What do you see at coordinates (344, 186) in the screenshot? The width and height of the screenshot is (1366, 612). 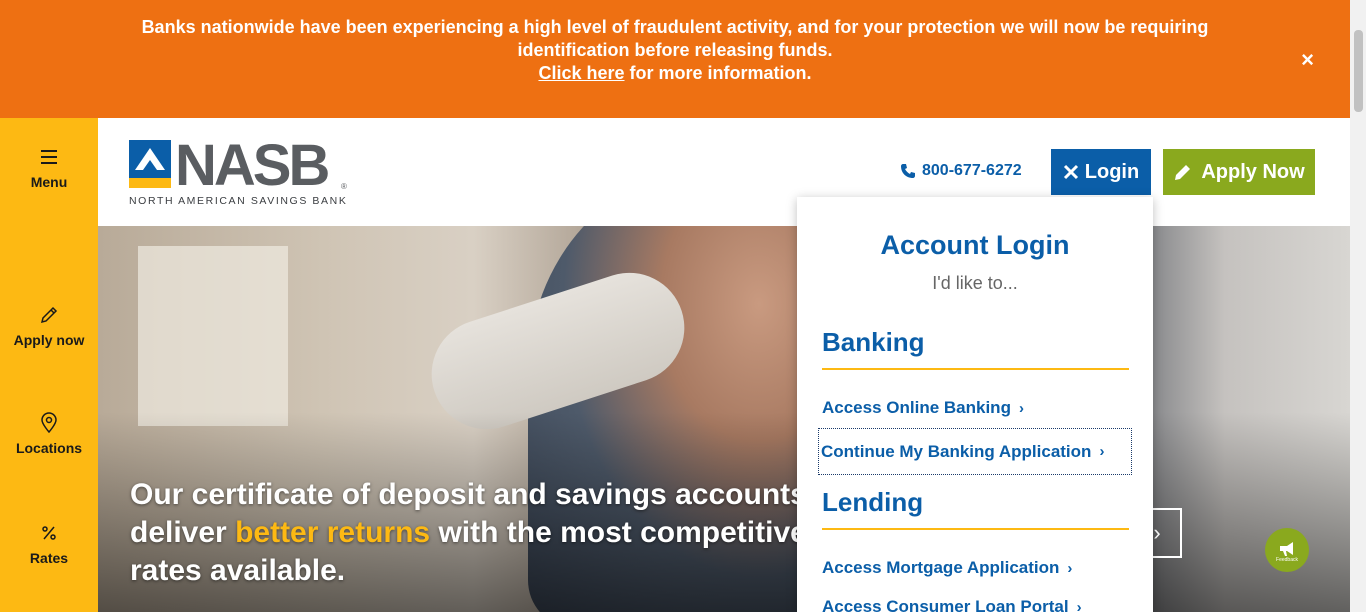 I see `logo-registered-mark: ®` at bounding box center [344, 186].